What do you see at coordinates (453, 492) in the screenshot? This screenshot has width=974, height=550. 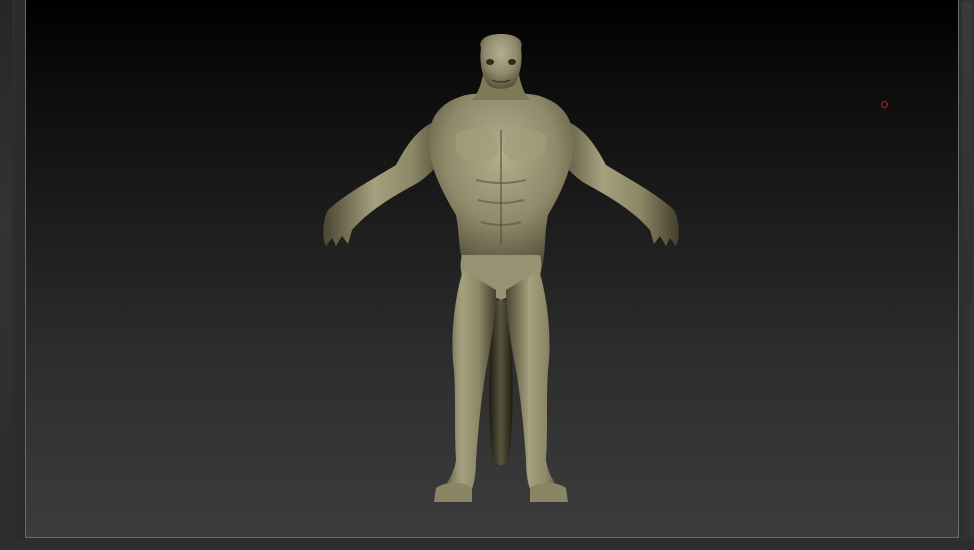 I see `left-foot` at bounding box center [453, 492].